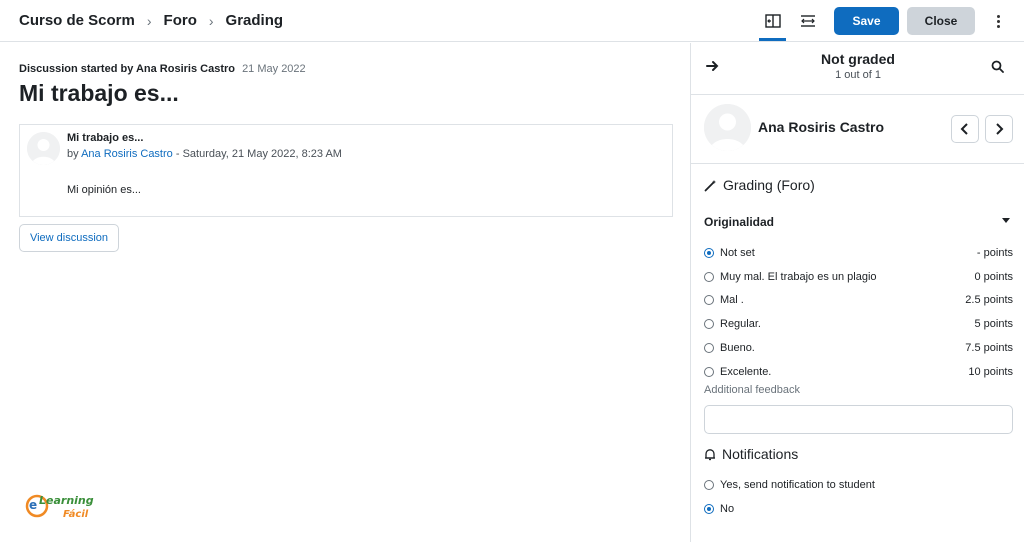  I want to click on notify-no-label: No, so click(727, 509).